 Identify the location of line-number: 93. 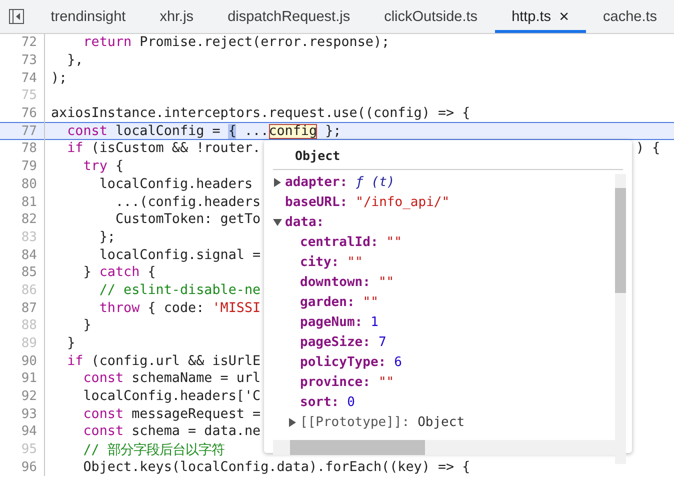
(29, 414).